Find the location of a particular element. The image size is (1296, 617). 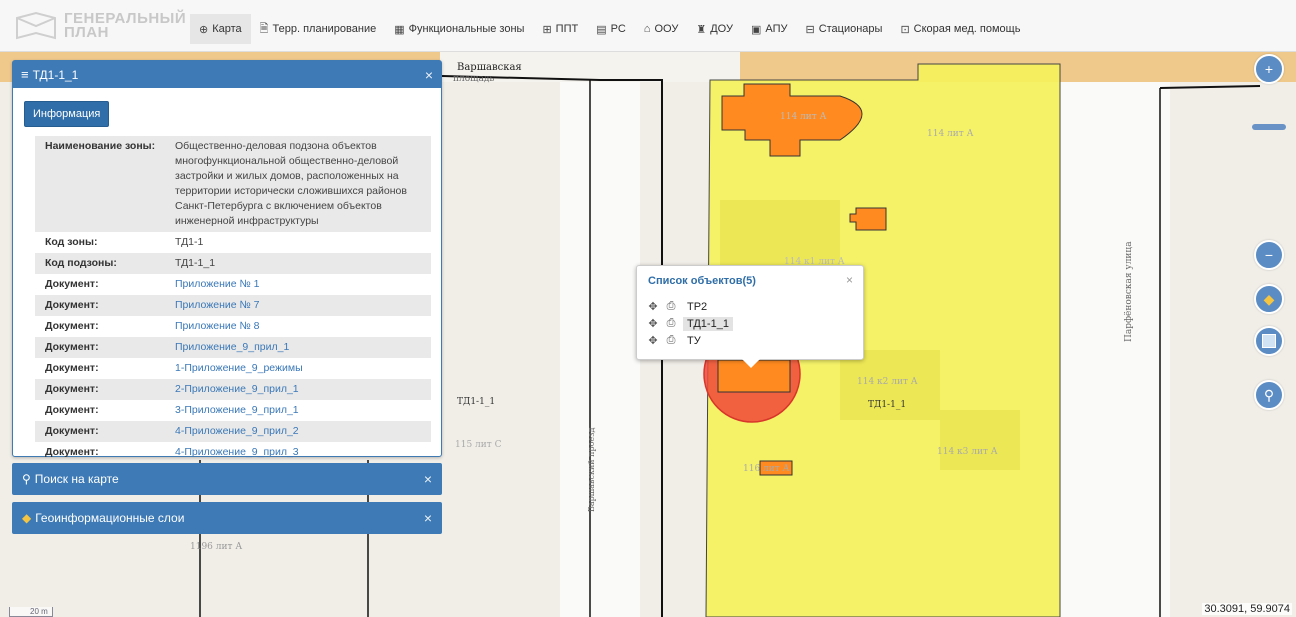

table-row: Документ: Приложение № 8 is located at coordinates (233, 326).